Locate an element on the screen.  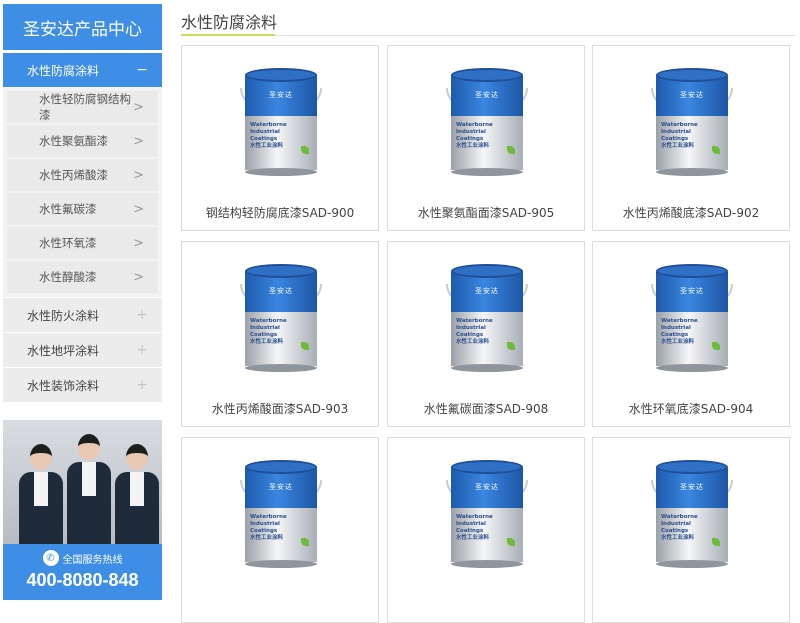
product-name: 水性环氧底漆SAD-904 is located at coordinates (691, 409).